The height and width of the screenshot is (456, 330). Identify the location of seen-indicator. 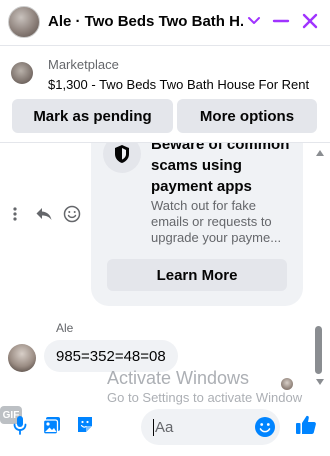
(287, 384).